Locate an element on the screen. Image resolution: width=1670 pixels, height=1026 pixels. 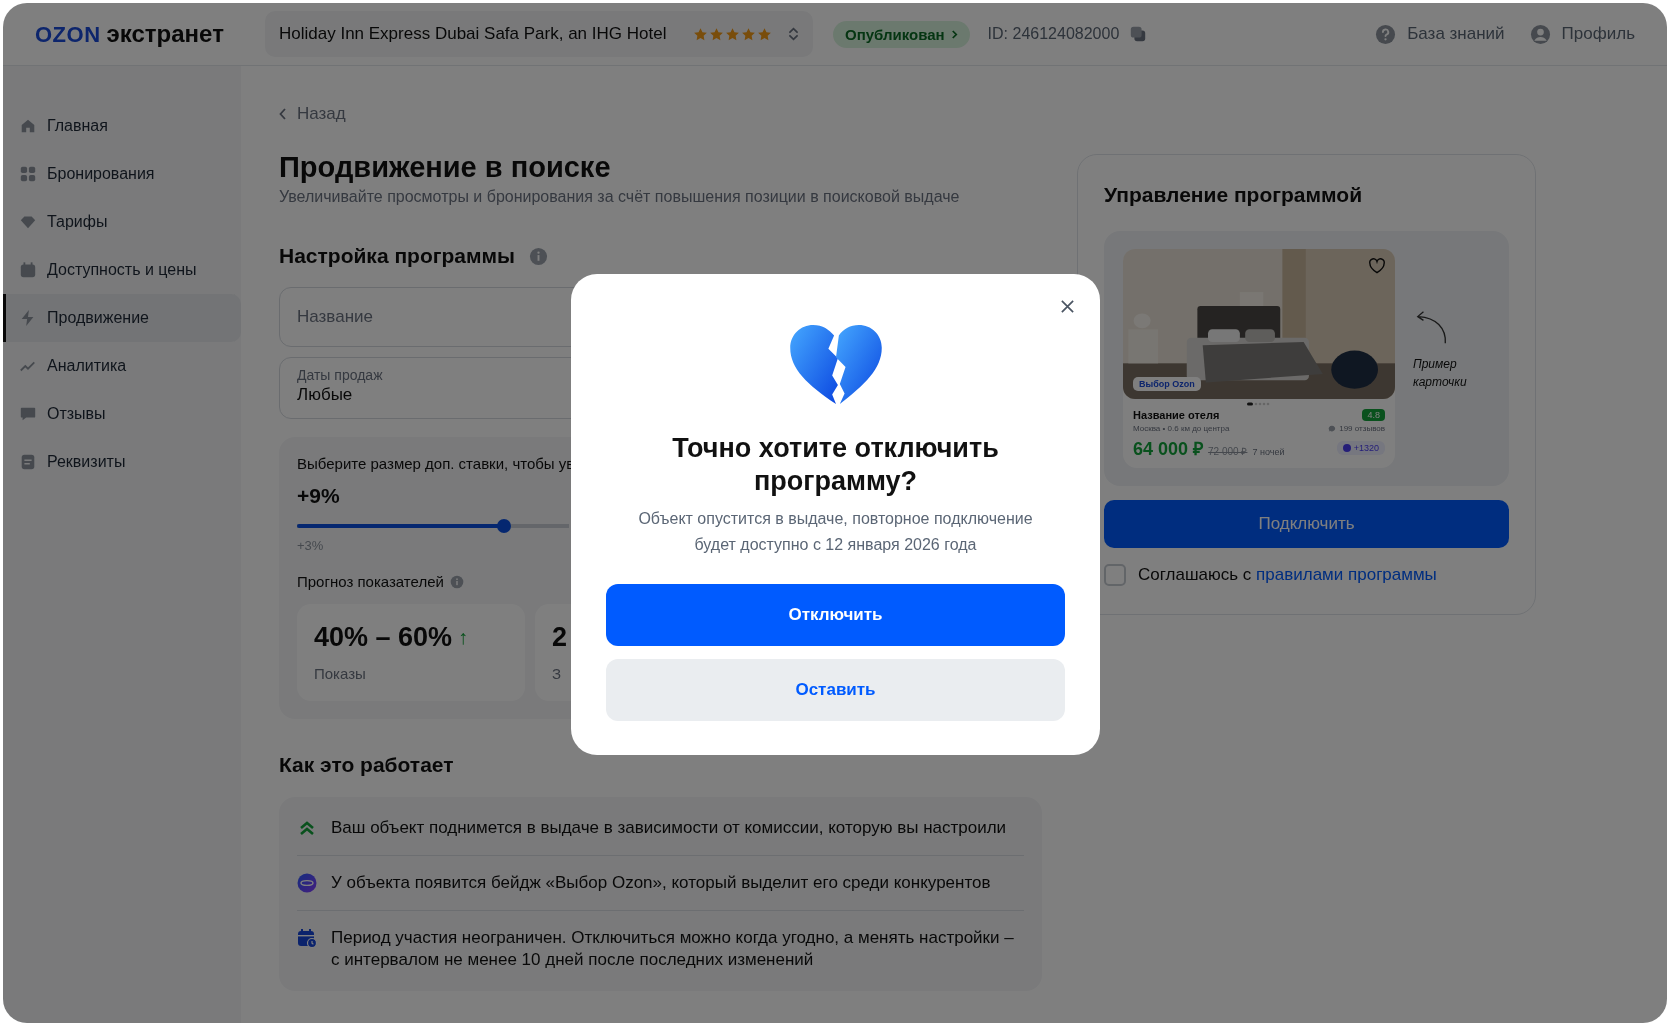
dialog-title: Точно хотите отключить программу? is located at coordinates (835, 465).